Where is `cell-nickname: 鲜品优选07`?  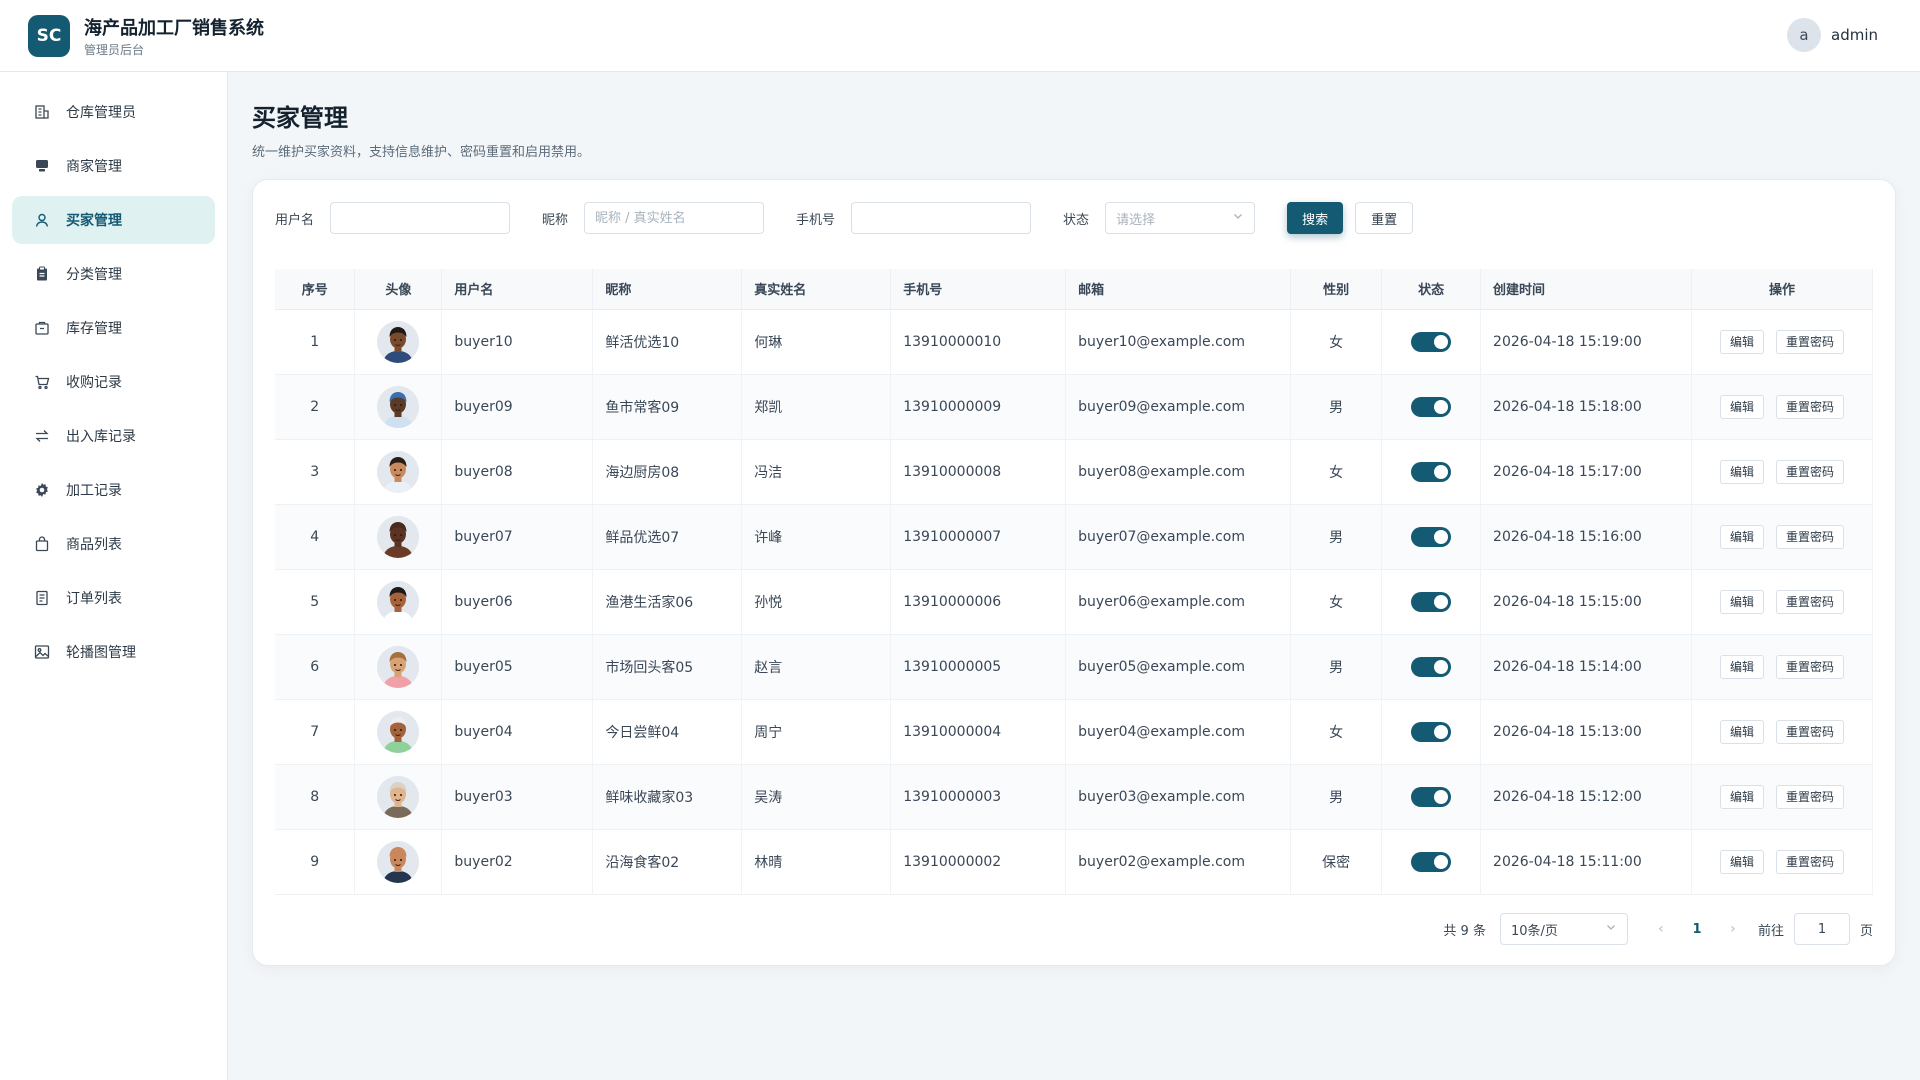
cell-nickname: 鲜品优选07 is located at coordinates (667, 537).